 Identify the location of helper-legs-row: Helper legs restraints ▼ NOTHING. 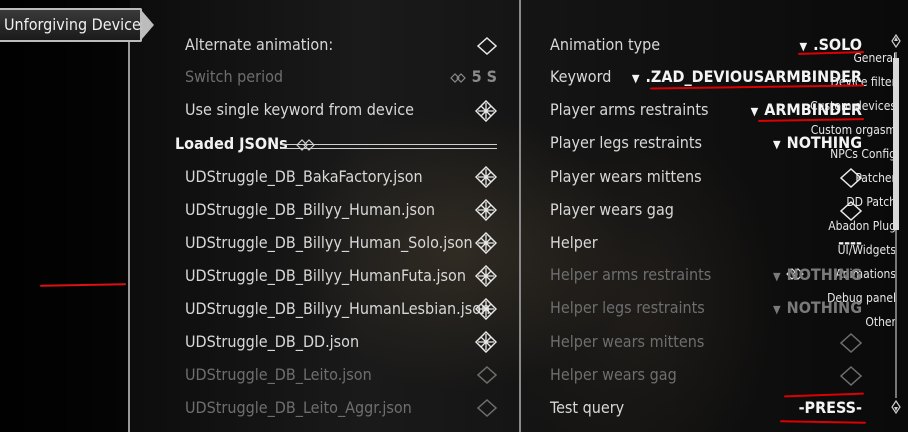
(706, 308).